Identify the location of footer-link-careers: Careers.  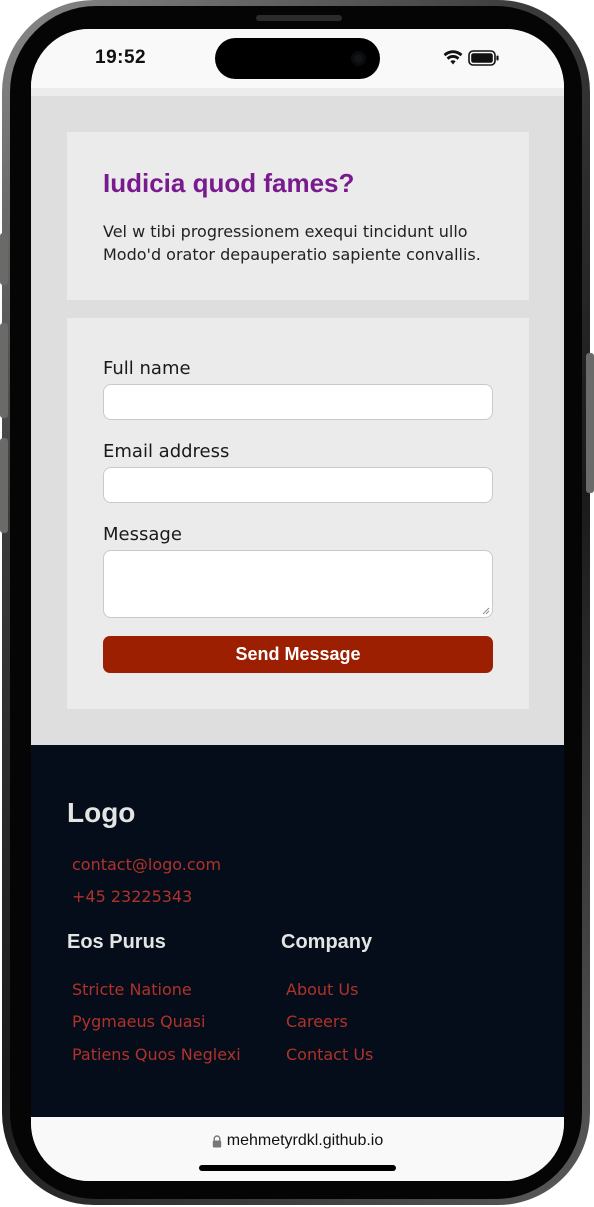
(317, 1021).